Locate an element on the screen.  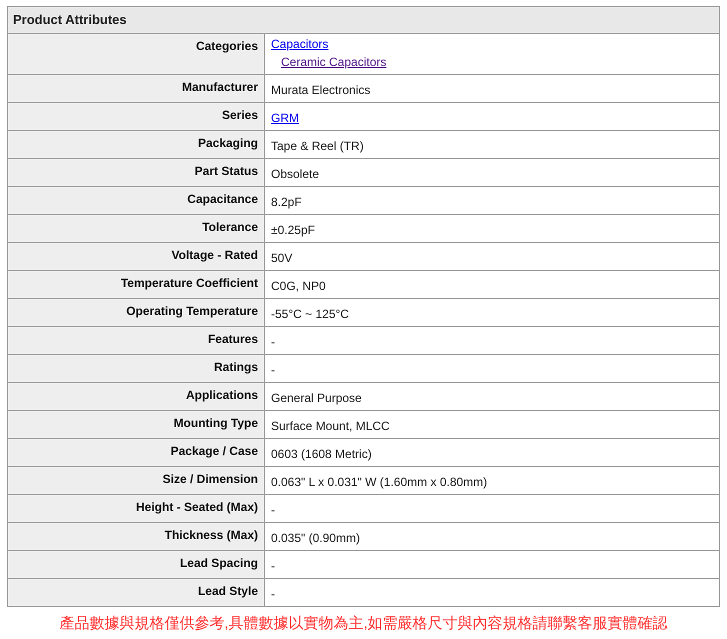
attribute-label: Thickness (Max) is located at coordinates (136, 536).